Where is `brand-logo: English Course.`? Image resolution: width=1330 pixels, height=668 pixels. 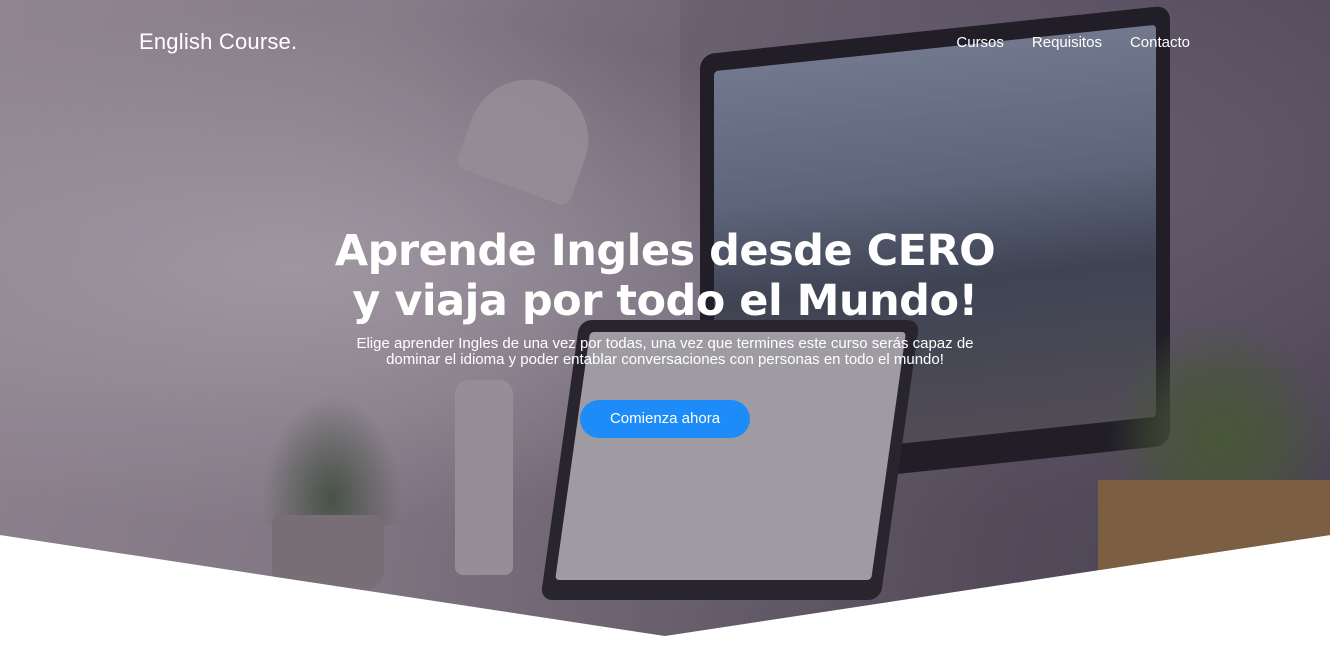
brand-logo: English Course. is located at coordinates (218, 42).